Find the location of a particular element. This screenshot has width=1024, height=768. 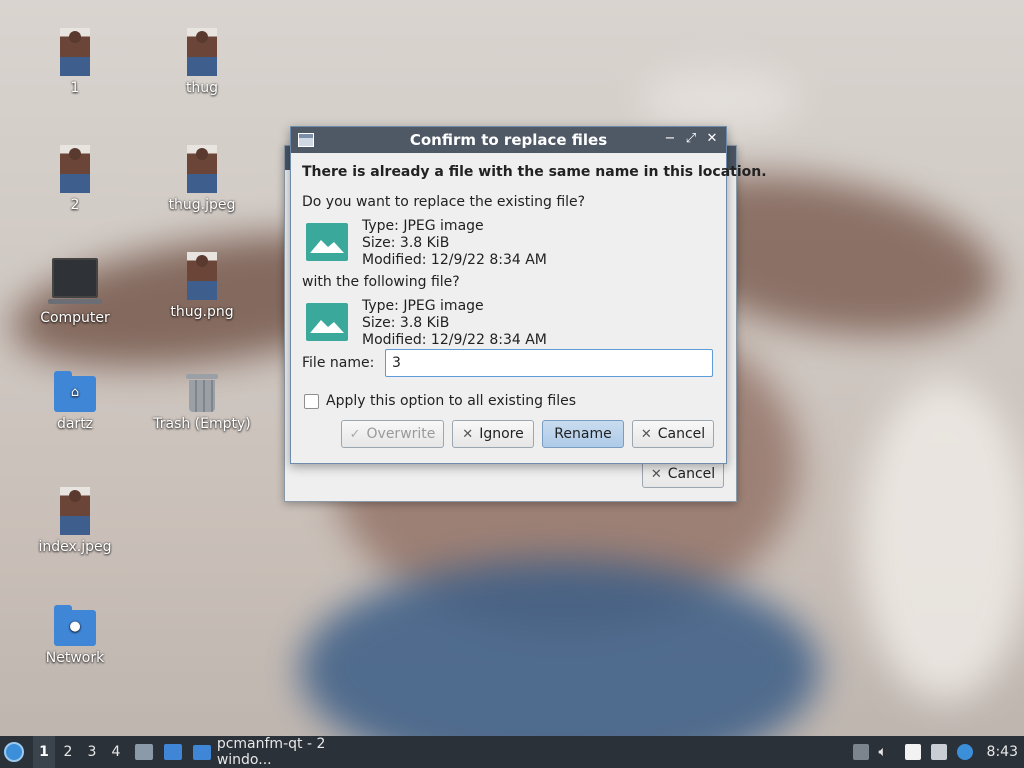

question-new: with the following file? is located at coordinates (381, 282).